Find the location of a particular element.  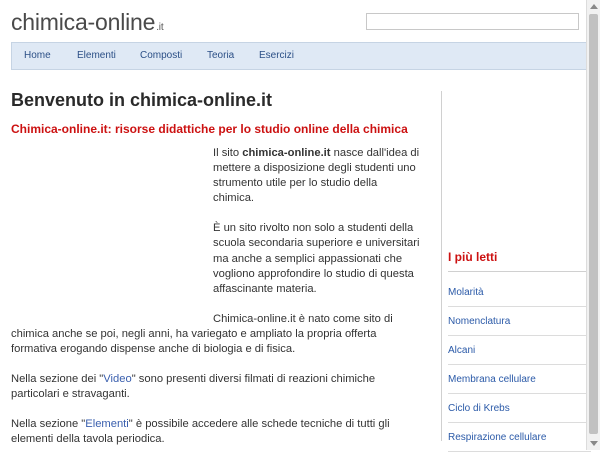

scrollbar-thumb is located at coordinates (593, 224).